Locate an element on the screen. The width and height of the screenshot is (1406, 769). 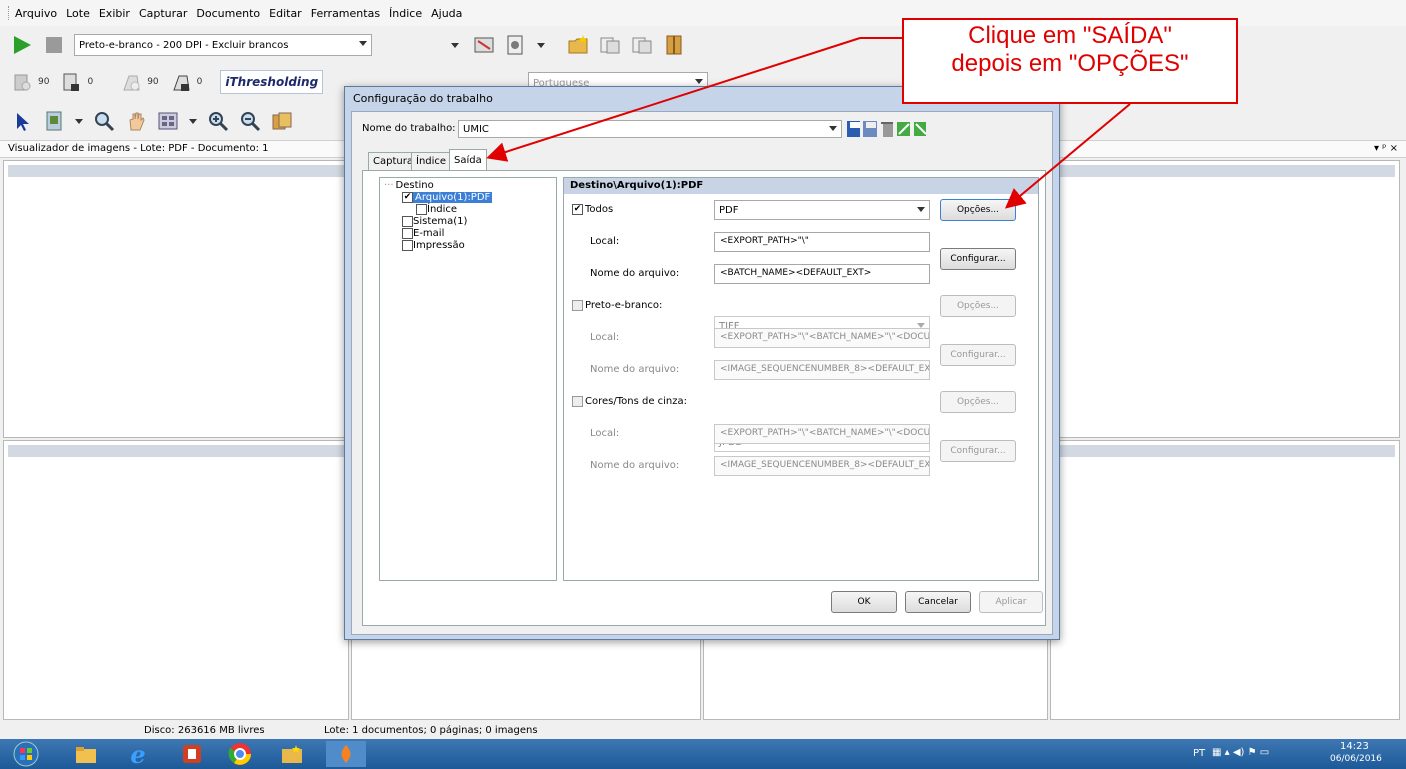
tree-checkbox: ✔ is located at coordinates (407, 197).